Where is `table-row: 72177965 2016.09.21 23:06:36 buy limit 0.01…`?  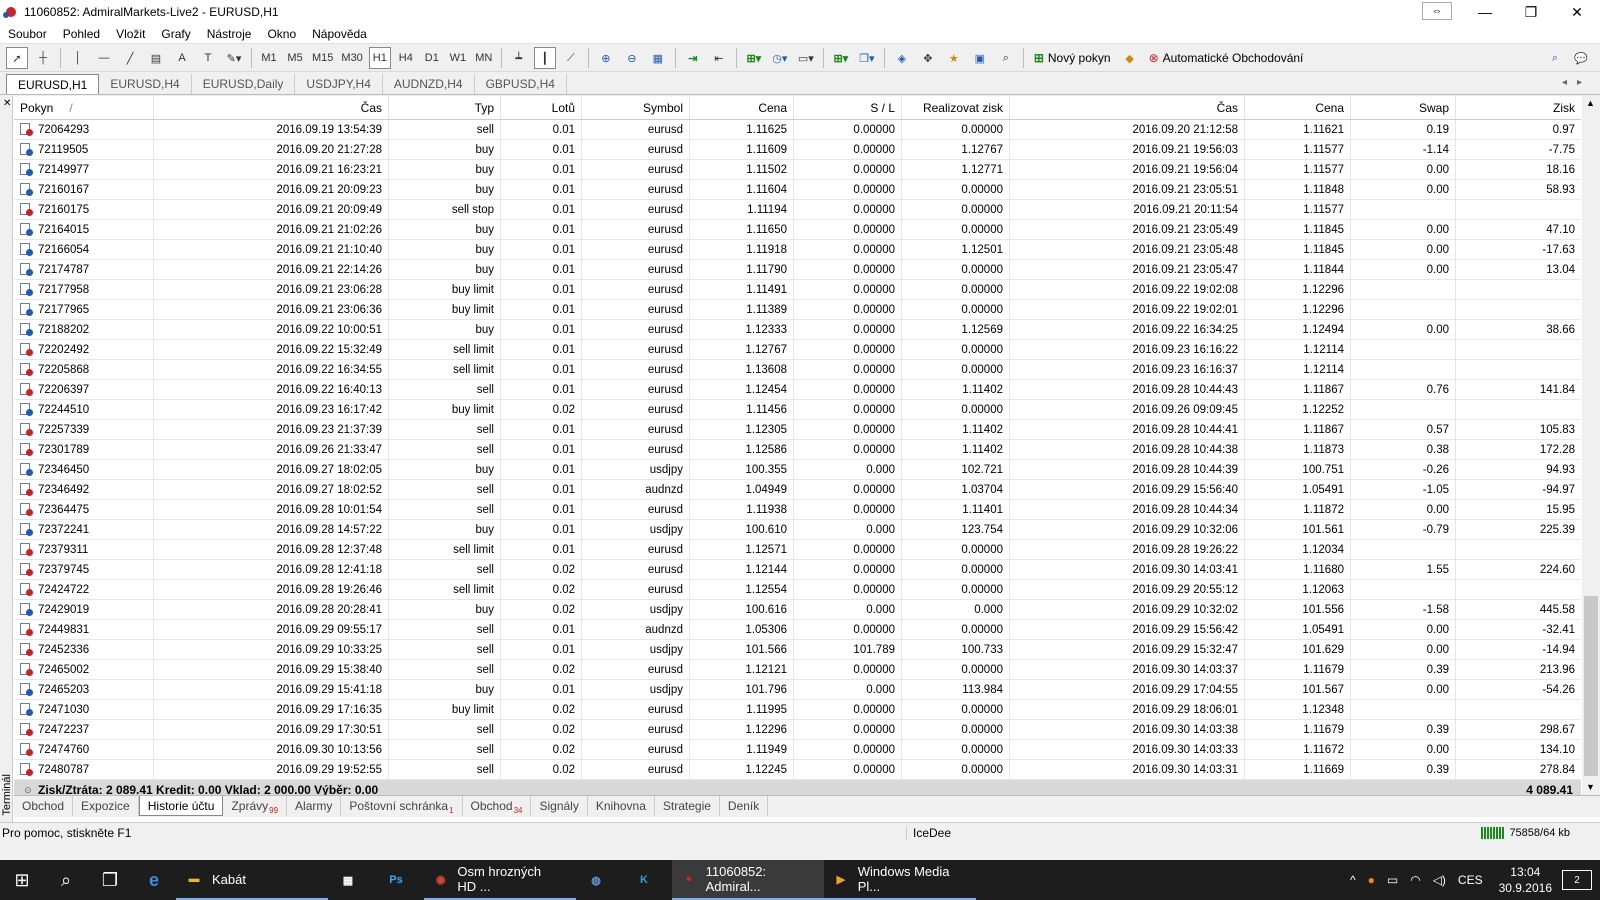 table-row: 72177965 2016.09.21 23:06:36 buy limit 0.01… is located at coordinates (797, 310).